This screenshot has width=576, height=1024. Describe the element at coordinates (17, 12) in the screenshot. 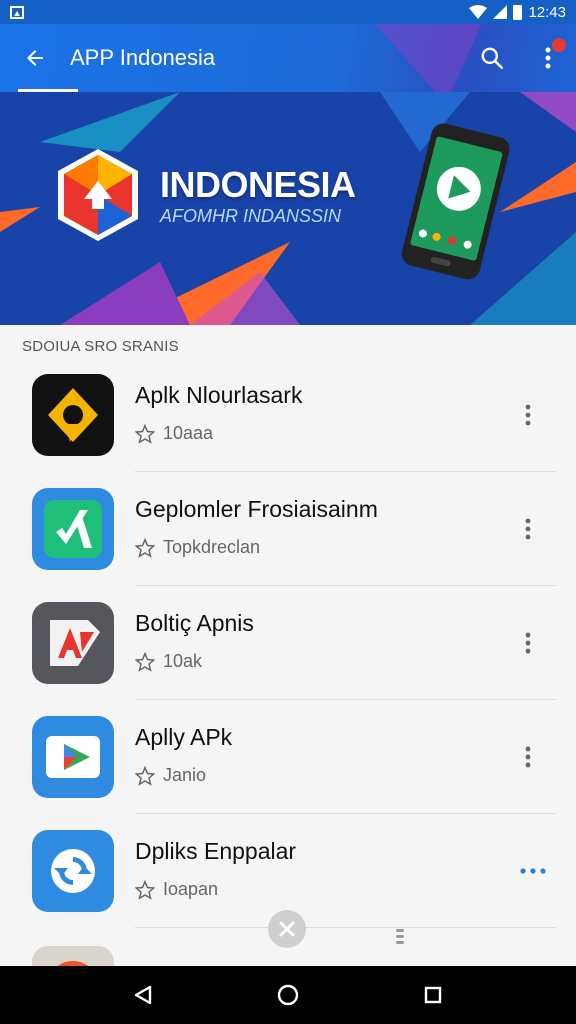

I see `image-icon` at that location.